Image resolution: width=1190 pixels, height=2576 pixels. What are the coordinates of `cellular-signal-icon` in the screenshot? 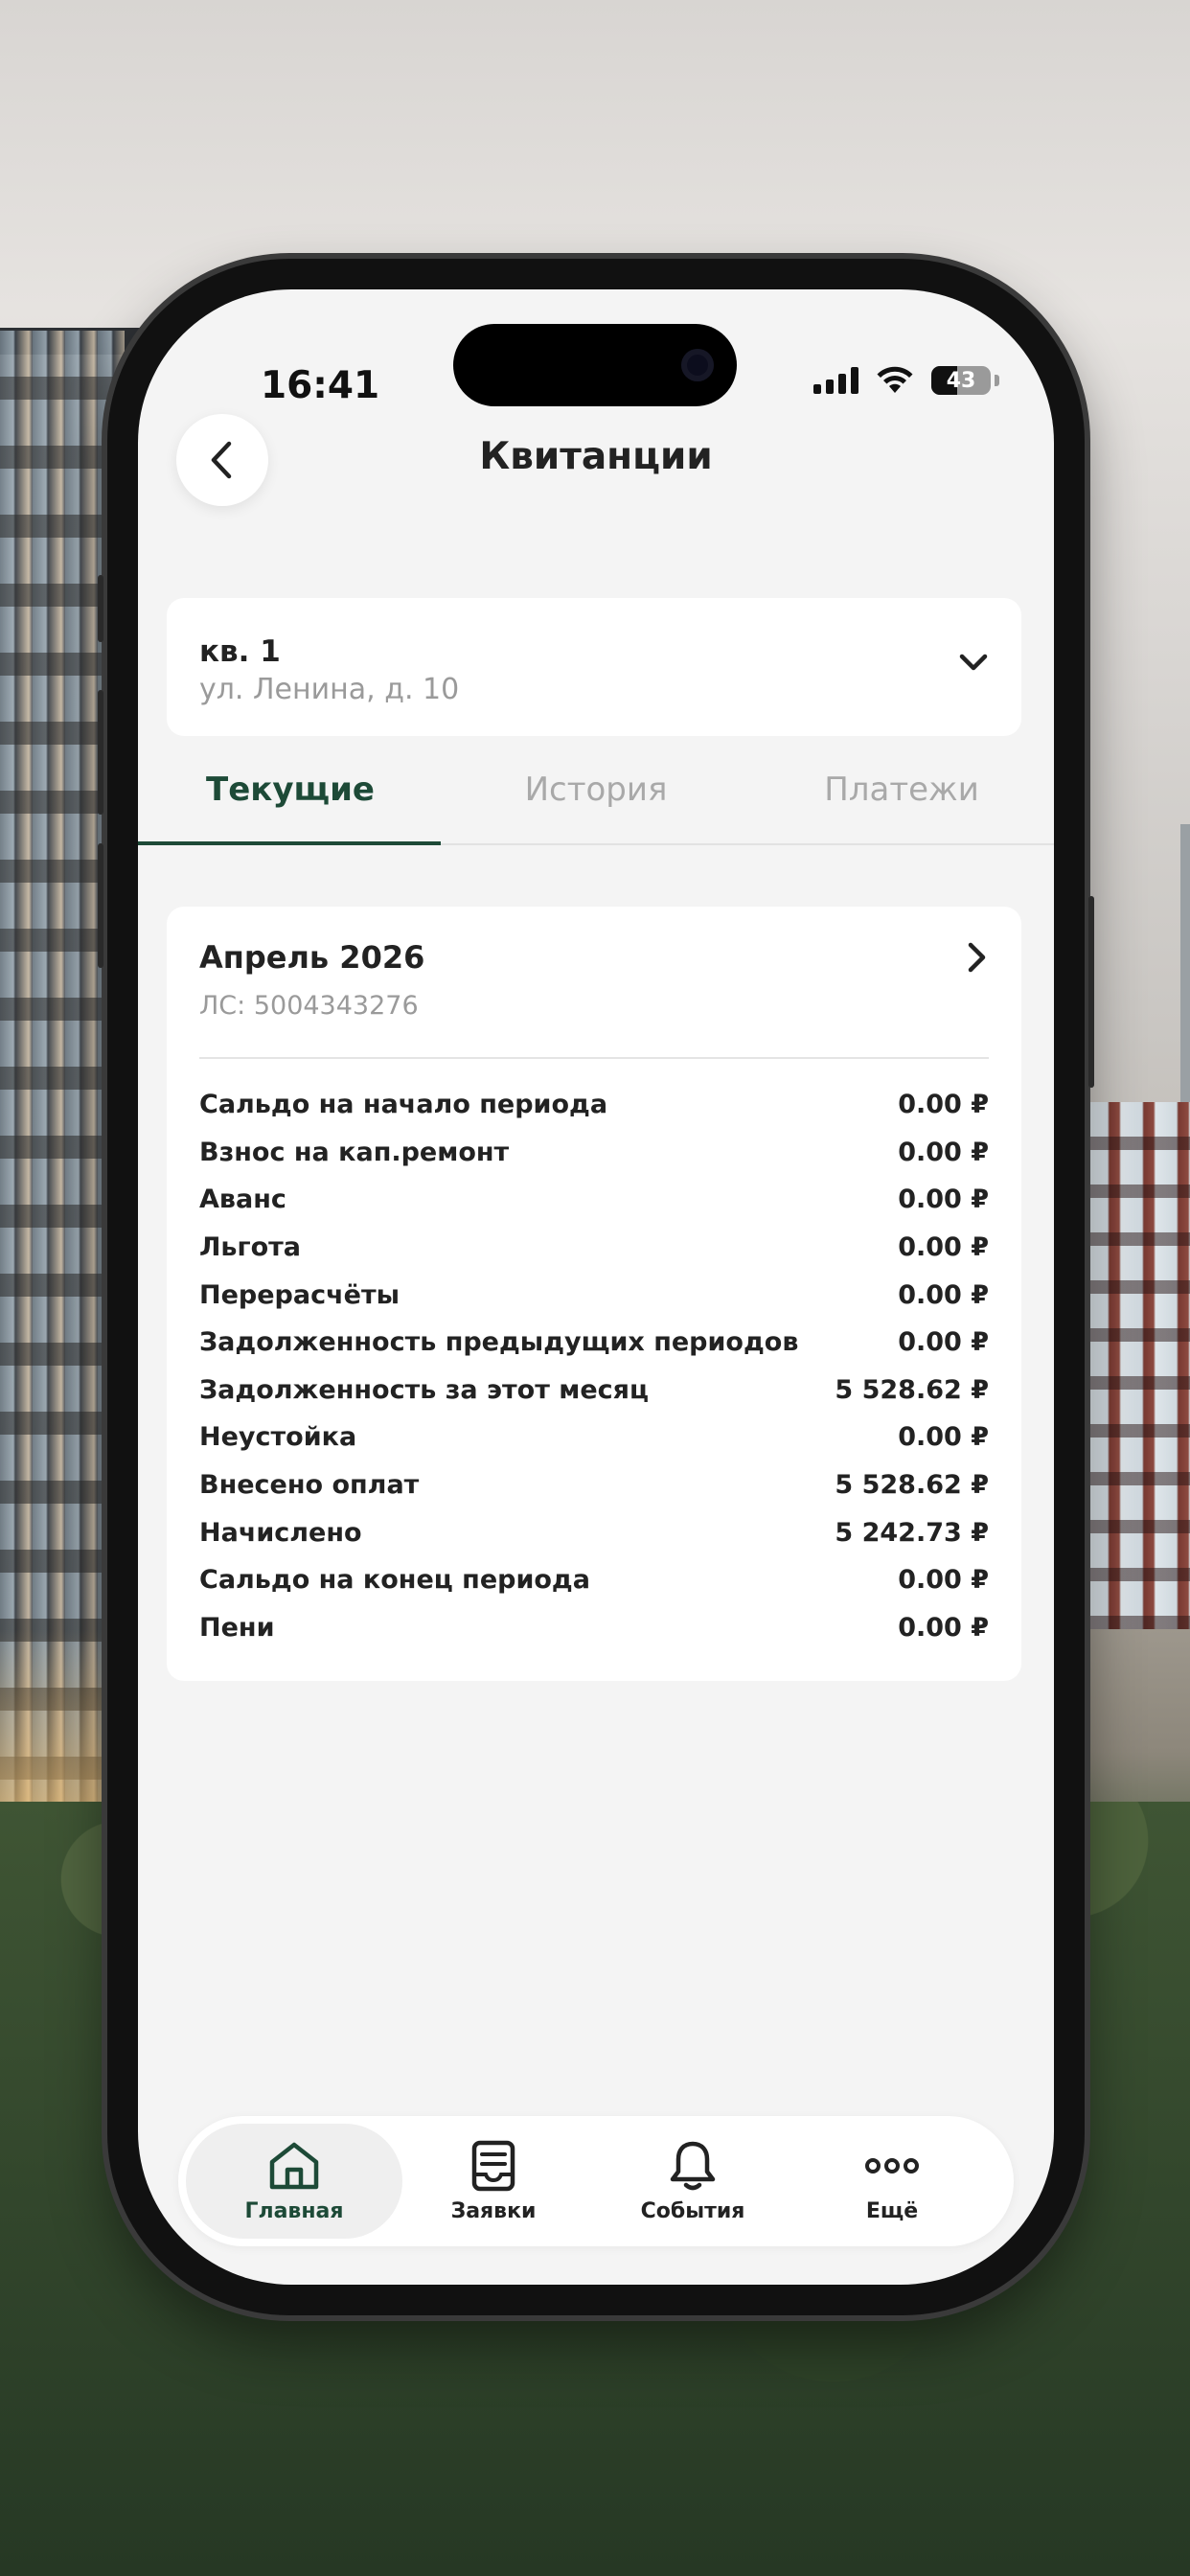 It's located at (836, 380).